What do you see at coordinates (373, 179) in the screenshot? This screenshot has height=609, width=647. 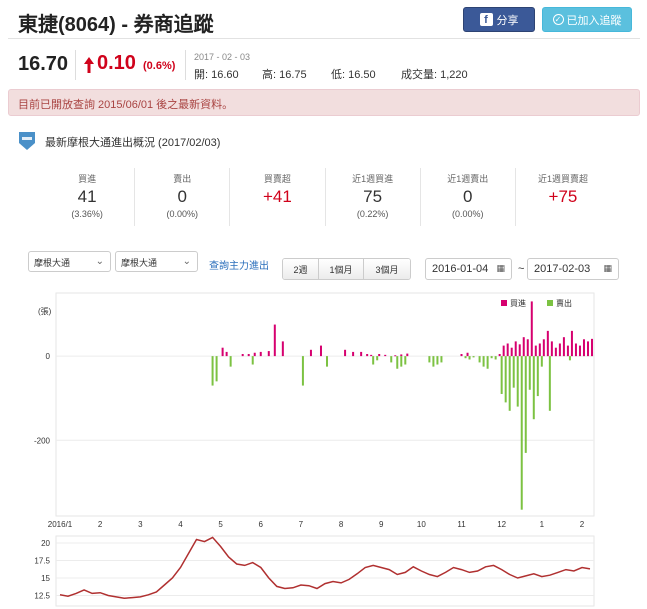 I see `stat-label: 近1週買進` at bounding box center [373, 179].